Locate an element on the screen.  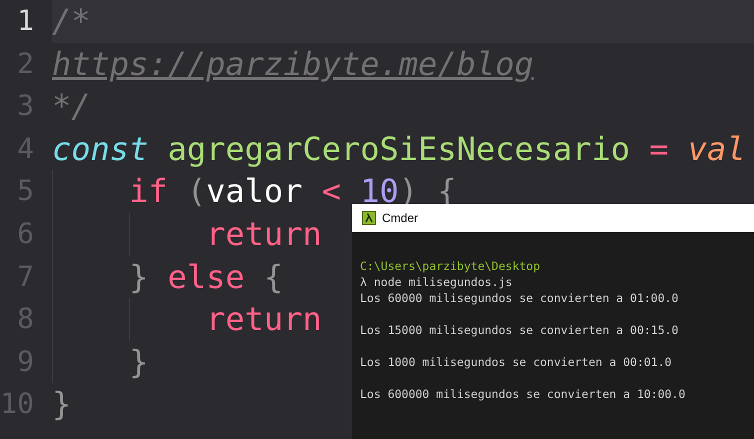
line-number: 1 is located at coordinates (25, 21).